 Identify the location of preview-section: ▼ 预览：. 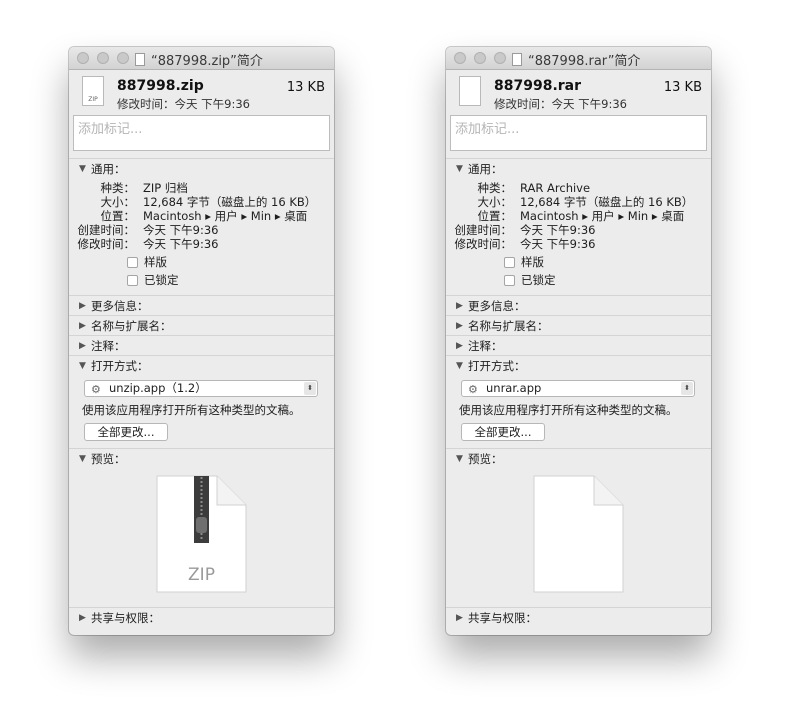
(578, 527).